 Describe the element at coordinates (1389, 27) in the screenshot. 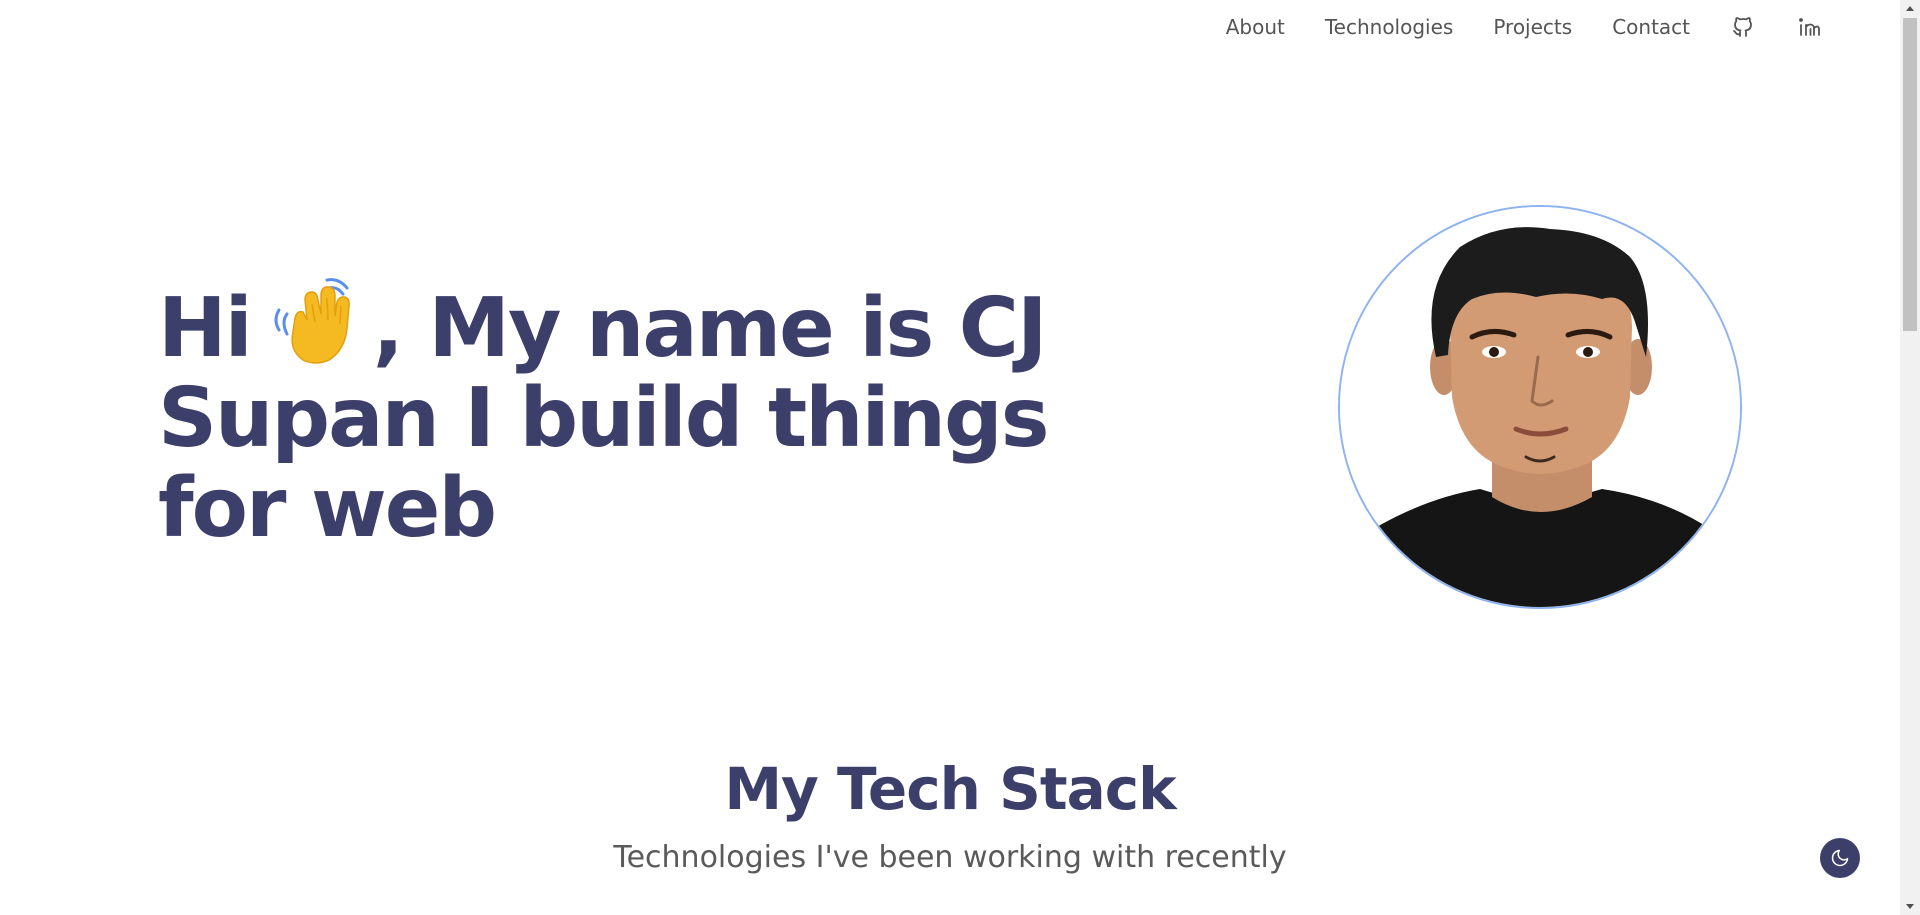

I see `nav-link-technologies: Technologies` at that location.